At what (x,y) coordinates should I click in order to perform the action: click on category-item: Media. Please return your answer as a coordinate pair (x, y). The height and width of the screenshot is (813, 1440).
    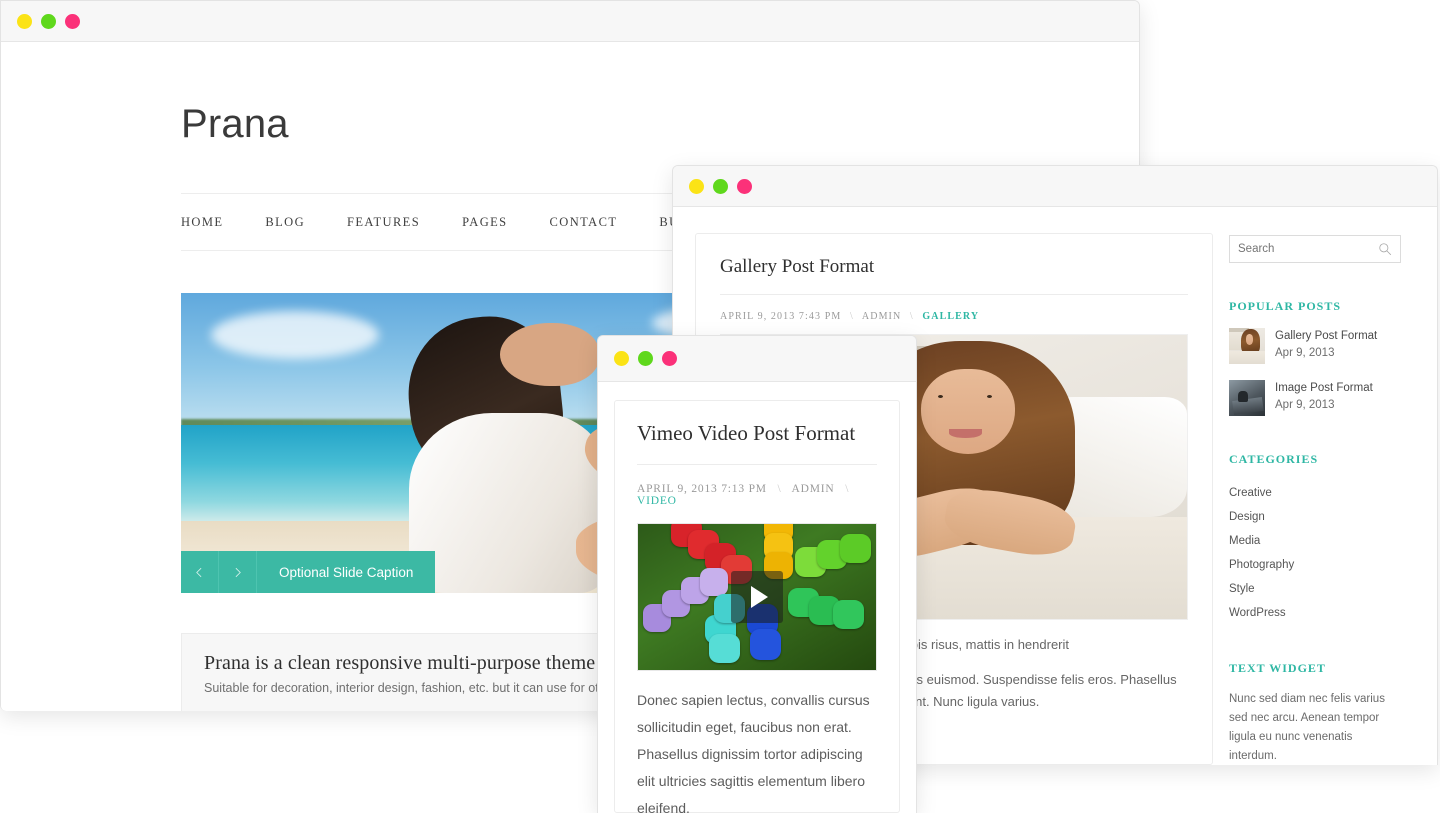
    Looking at the image, I should click on (1315, 541).